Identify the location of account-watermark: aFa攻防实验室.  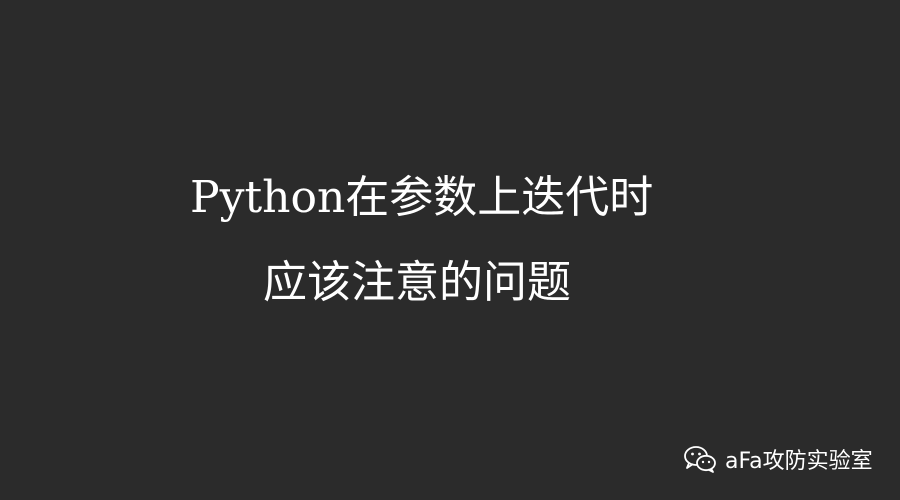
(778, 459).